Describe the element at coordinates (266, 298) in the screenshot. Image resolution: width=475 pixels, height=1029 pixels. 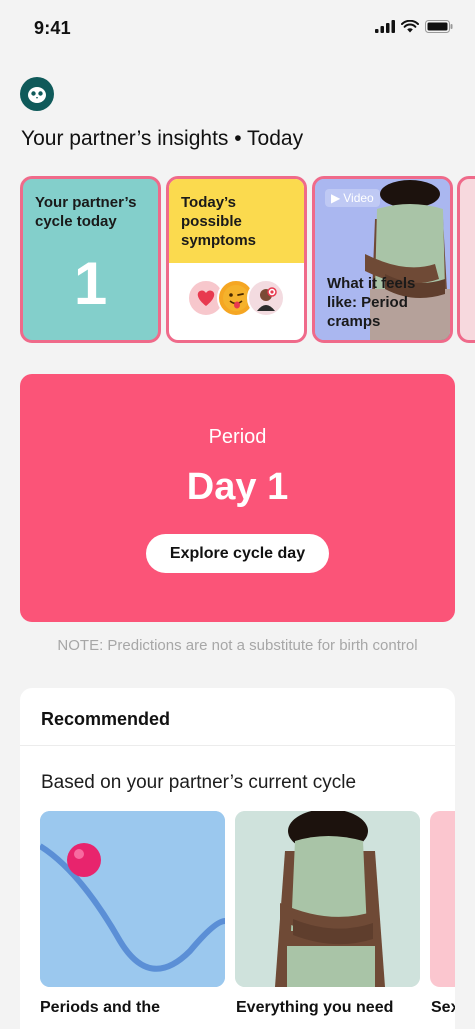
I see `person-pain-emoji-icon` at that location.